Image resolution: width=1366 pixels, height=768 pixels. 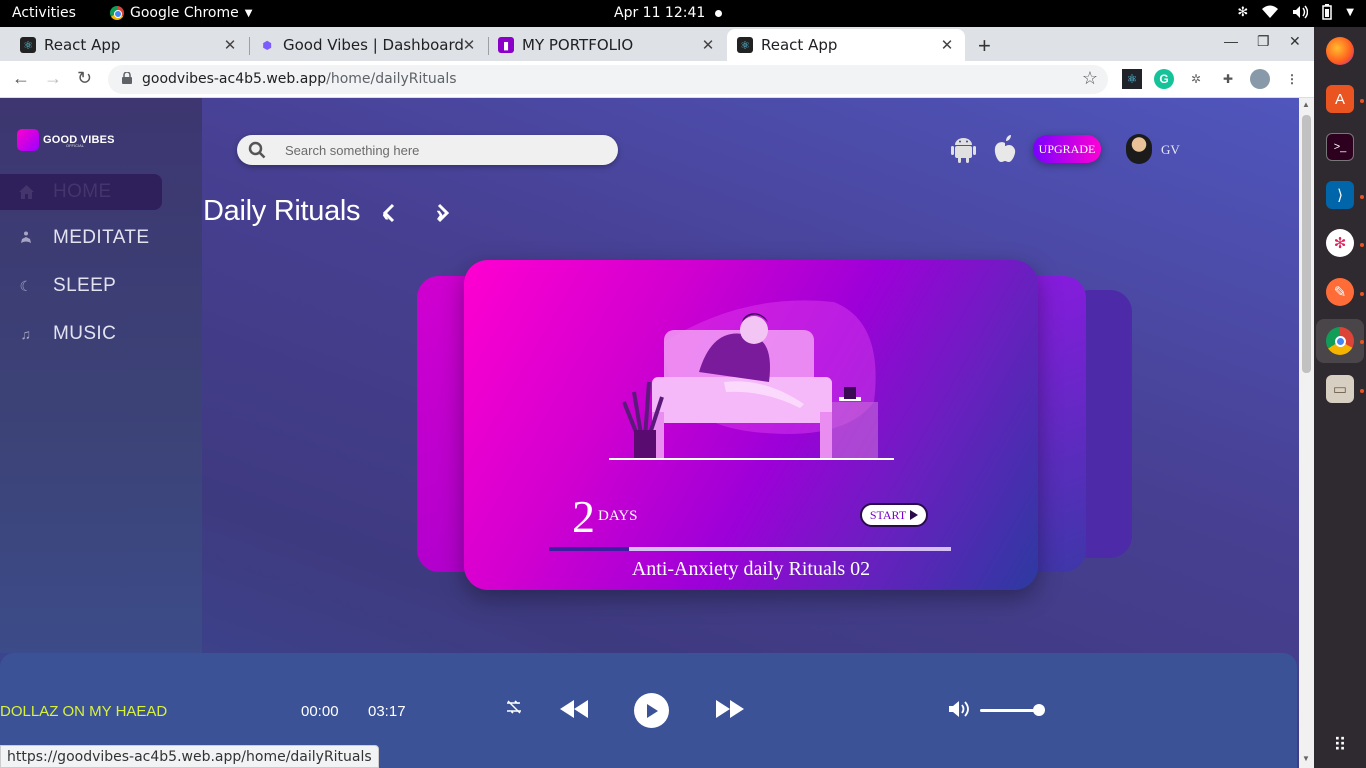 I want to click on sidebar-item-label: MUSIC, so click(x=85, y=333).